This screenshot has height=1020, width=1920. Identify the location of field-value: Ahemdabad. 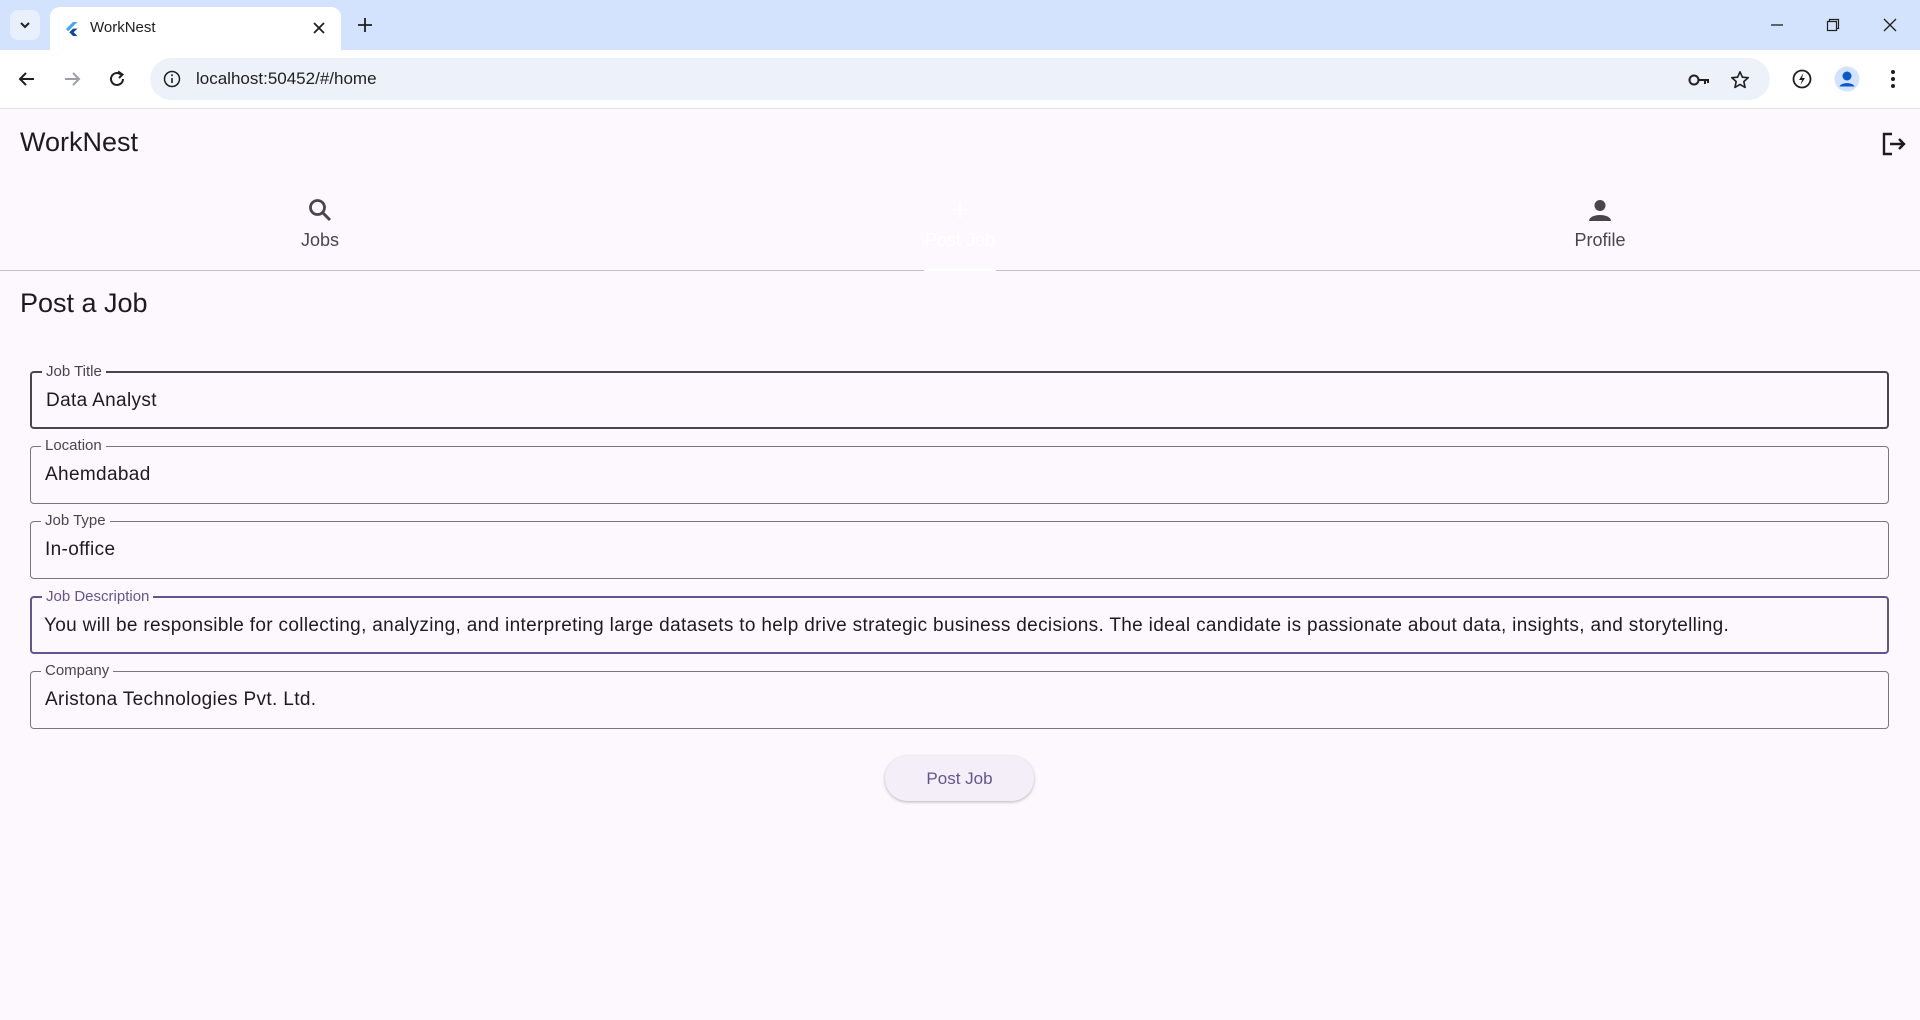
(98, 475).